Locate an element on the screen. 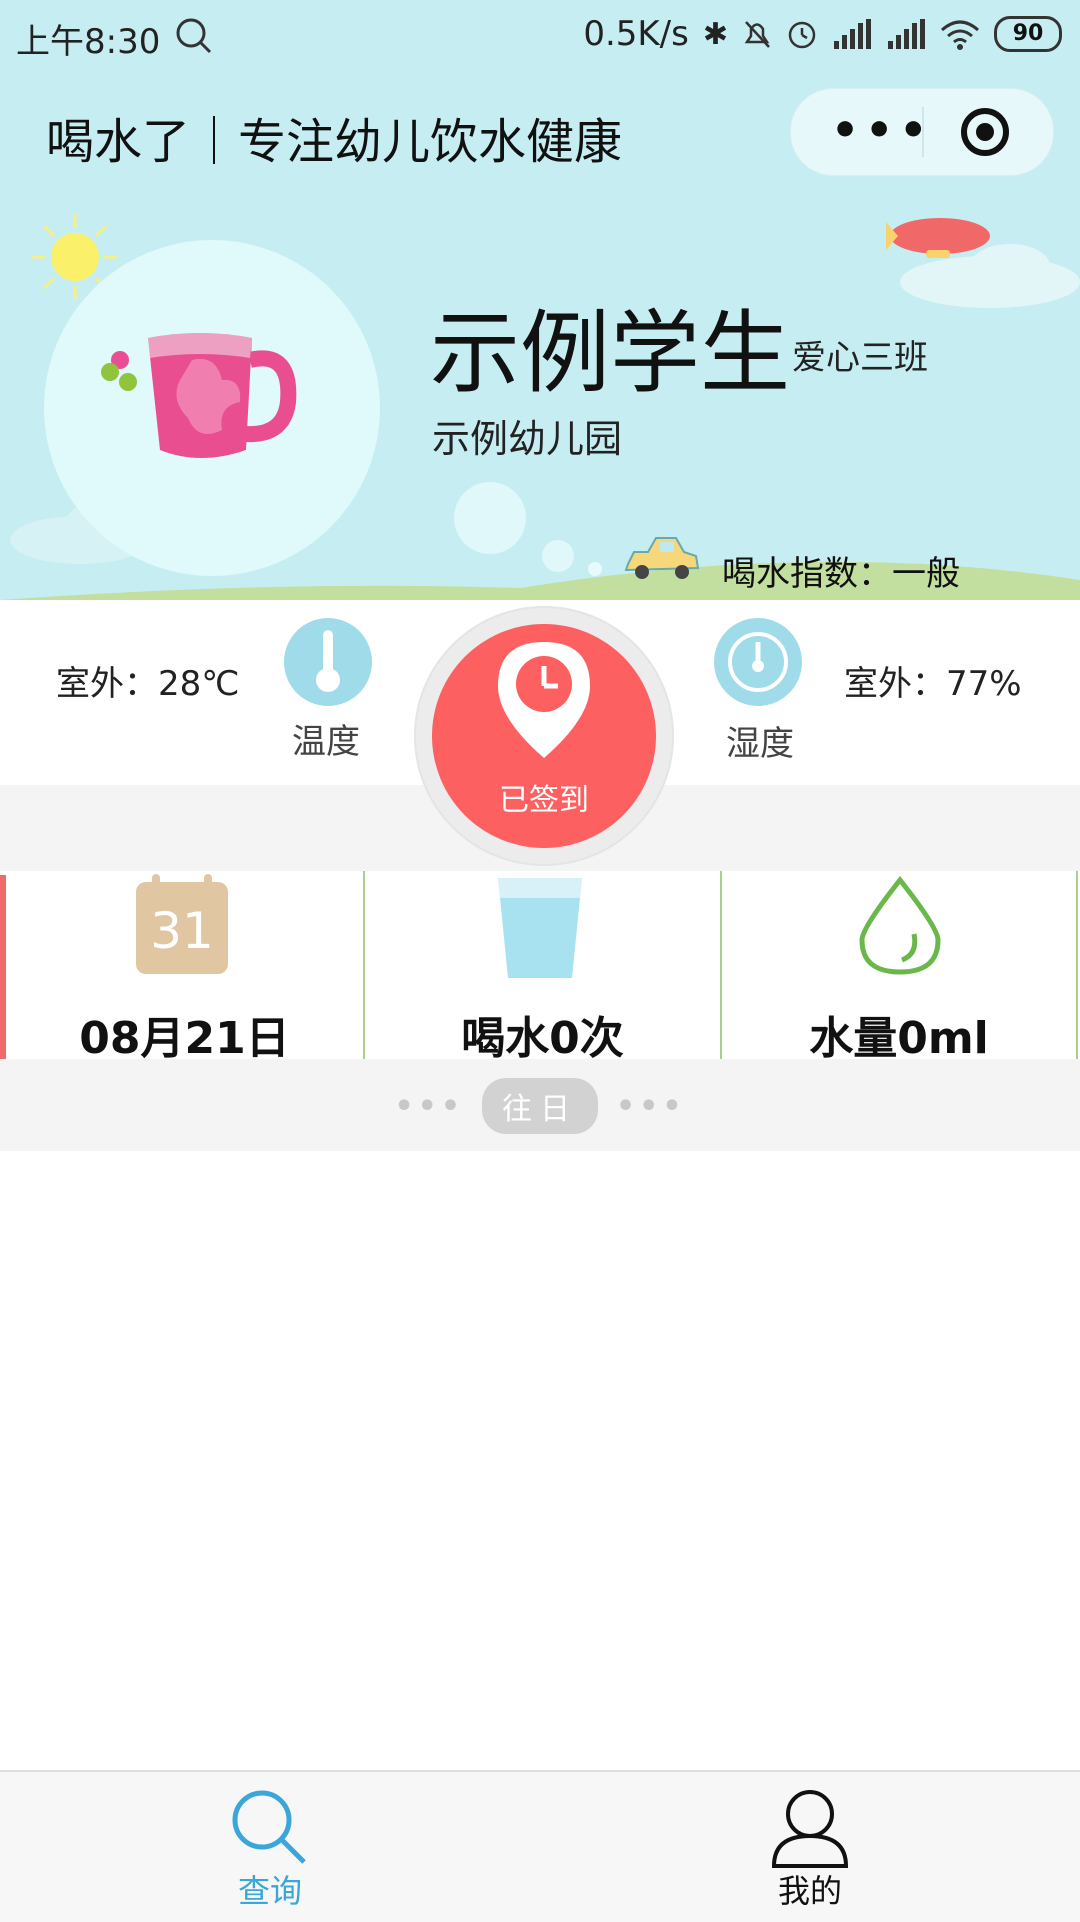 Image resolution: width=1080 pixels, height=1922 pixels. card-divider is located at coordinates (1077, 965).